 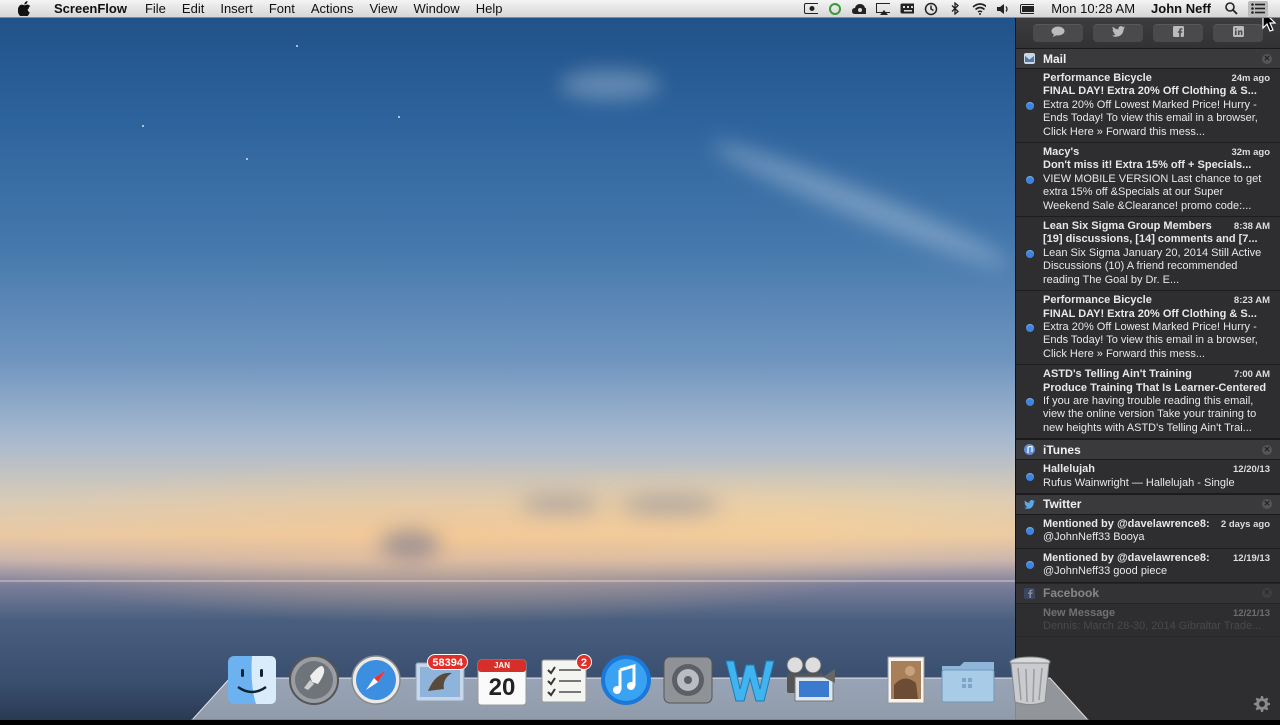 What do you see at coordinates (193, 8) in the screenshot?
I see `menu-edit: Edit` at bounding box center [193, 8].